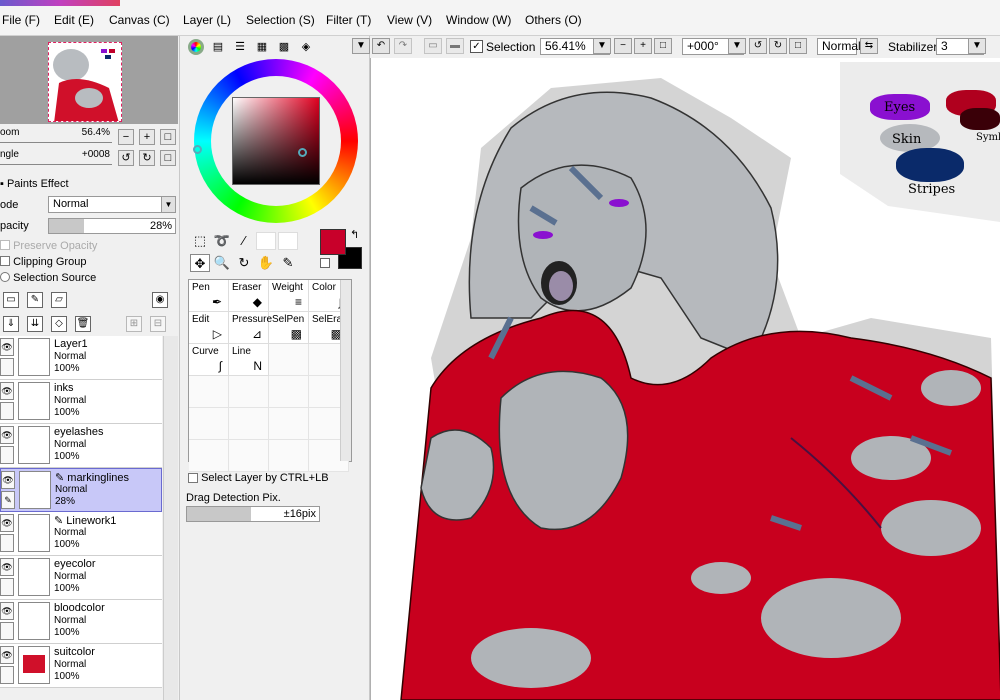 The height and width of the screenshot is (700, 1000). What do you see at coordinates (209, 296) in the screenshot?
I see `brush-pen: Pen ✒` at bounding box center [209, 296].